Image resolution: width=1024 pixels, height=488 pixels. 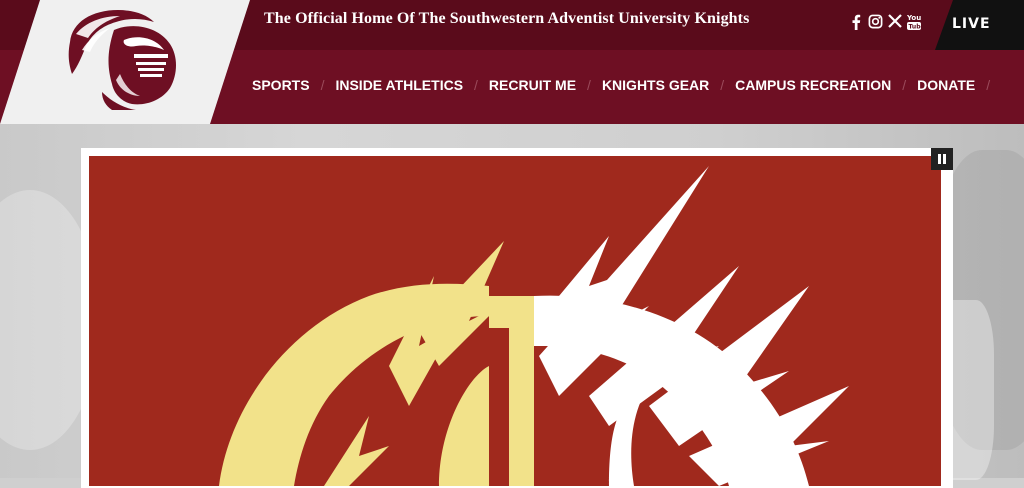 What do you see at coordinates (399, 85) in the screenshot?
I see `nav-item-inside-athletics: INSIDE ATHLETICS` at bounding box center [399, 85].